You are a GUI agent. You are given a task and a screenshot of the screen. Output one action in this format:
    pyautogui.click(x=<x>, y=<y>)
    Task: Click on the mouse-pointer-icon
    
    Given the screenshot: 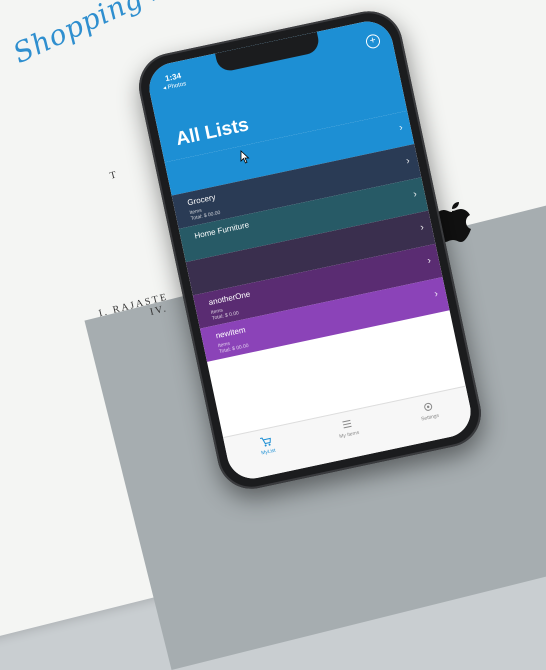 What is the action you would take?
    pyautogui.click(x=245, y=157)
    